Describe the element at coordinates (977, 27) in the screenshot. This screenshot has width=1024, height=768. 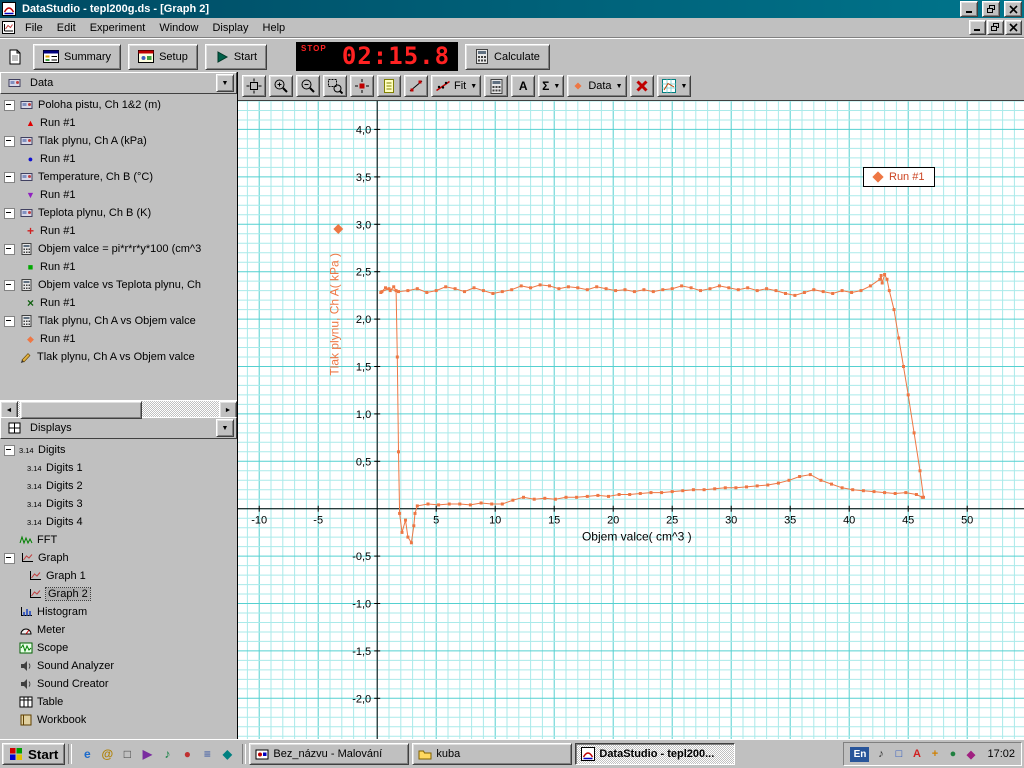
I see `mdi-minimize-button` at that location.